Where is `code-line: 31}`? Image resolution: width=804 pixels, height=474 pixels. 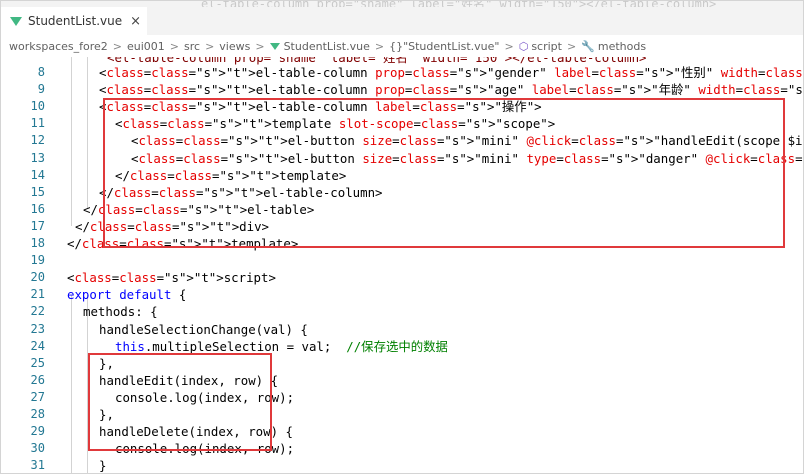
code-line: 31} is located at coordinates (402, 465).